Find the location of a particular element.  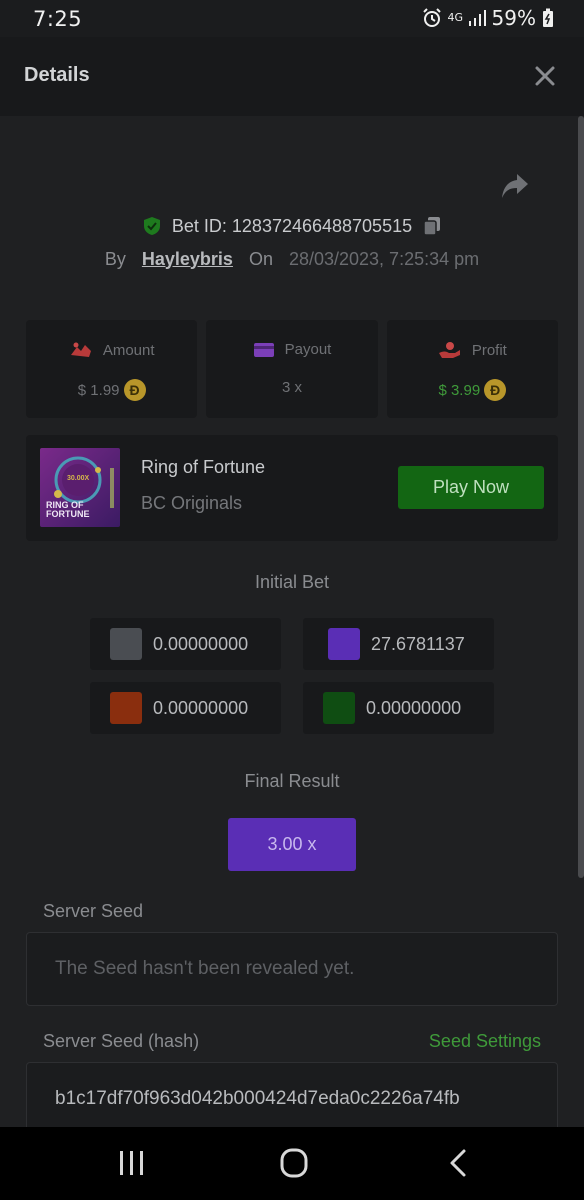

share-button is located at coordinates (515, 186).